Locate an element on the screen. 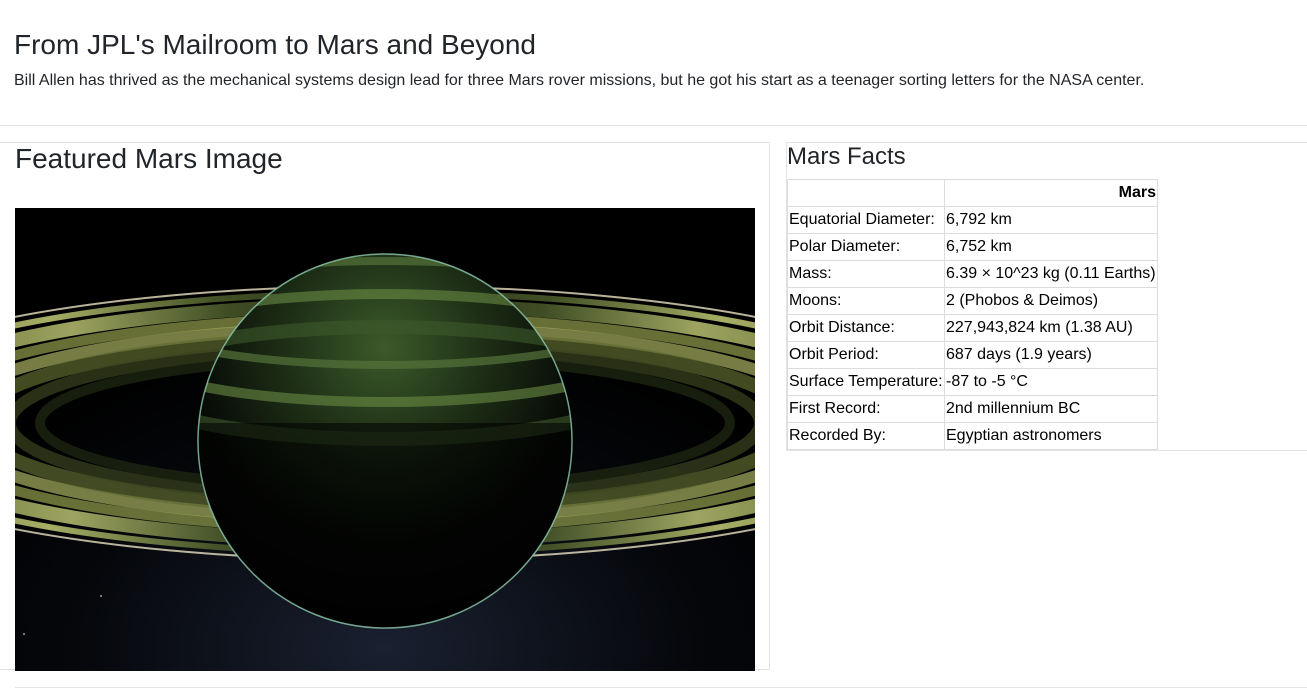 The height and width of the screenshot is (697, 1307). fact-value: -87 to -5 °C is located at coordinates (1051, 382).